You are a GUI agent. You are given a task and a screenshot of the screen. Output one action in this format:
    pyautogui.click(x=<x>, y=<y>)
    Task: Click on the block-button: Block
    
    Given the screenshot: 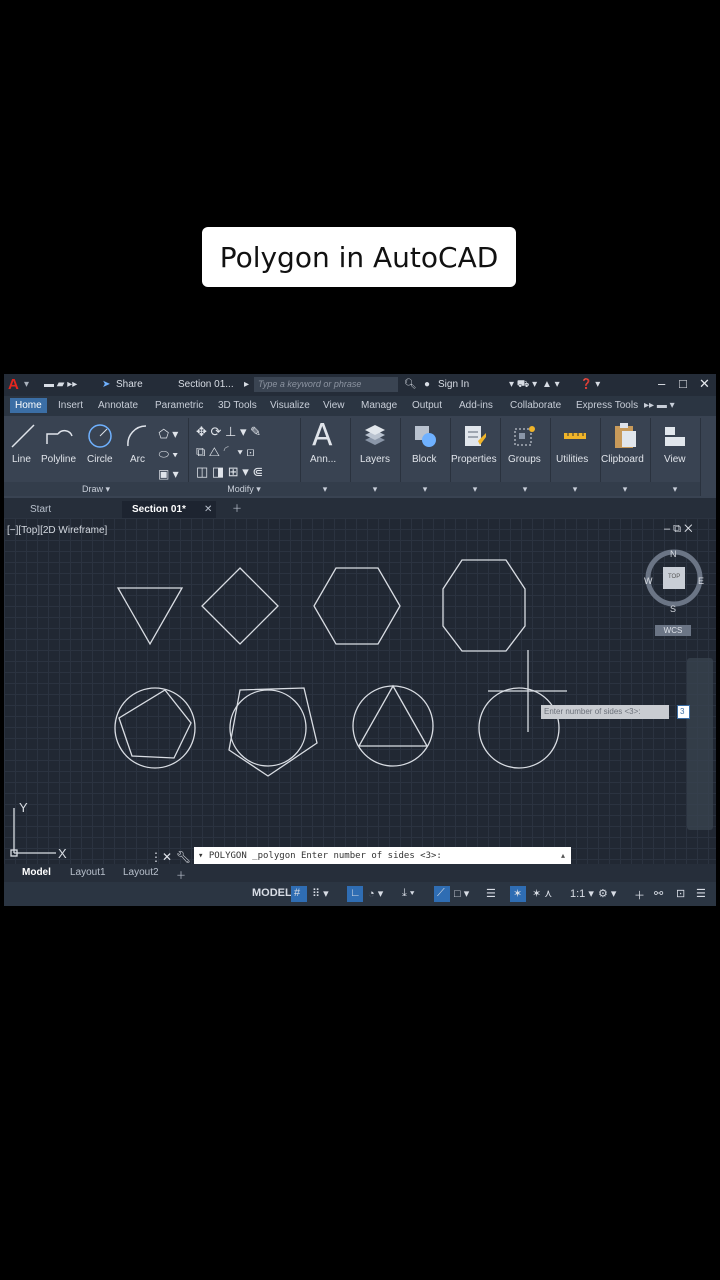 What is the action you would take?
    pyautogui.click(x=424, y=459)
    